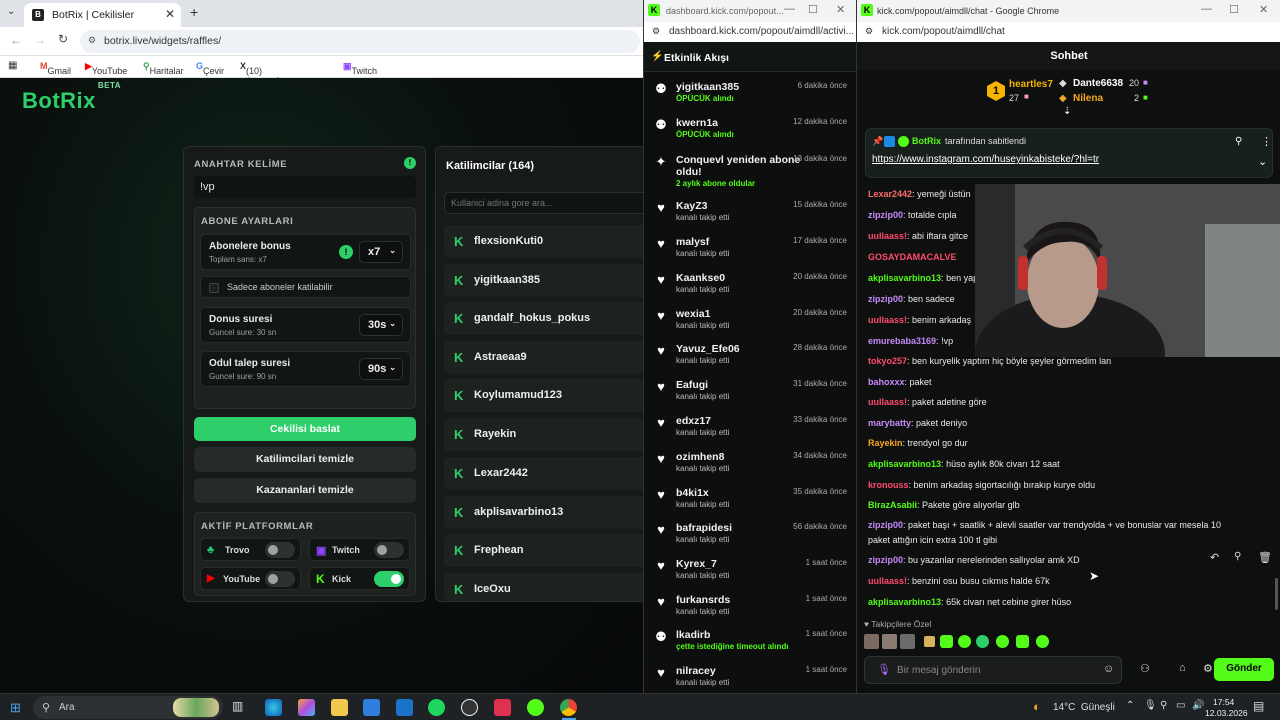 This screenshot has width=1280, height=720. What do you see at coordinates (381, 252) in the screenshot?
I see `sub-bonus-select: x7 ⌄` at bounding box center [381, 252].